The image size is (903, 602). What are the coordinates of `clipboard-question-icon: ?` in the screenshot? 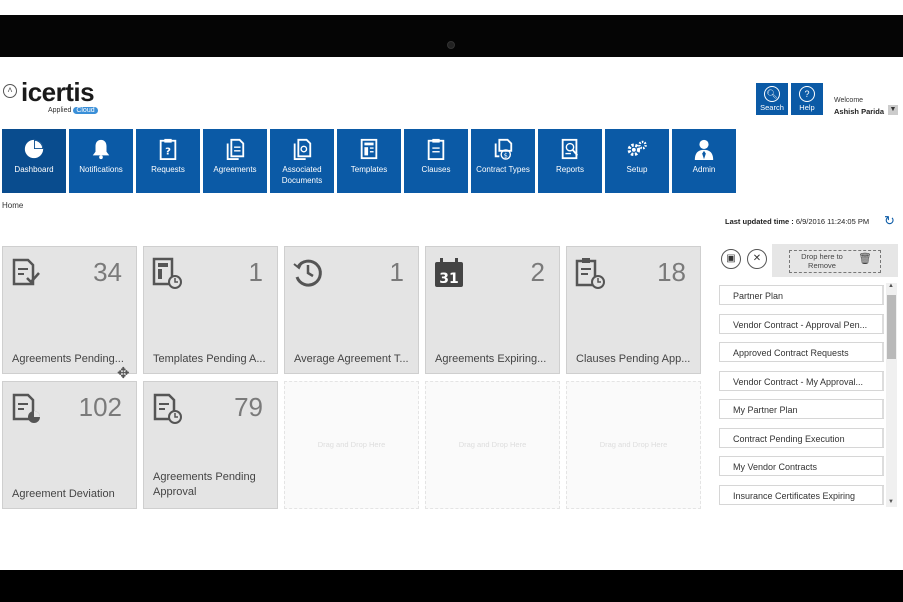 It's located at (168, 149).